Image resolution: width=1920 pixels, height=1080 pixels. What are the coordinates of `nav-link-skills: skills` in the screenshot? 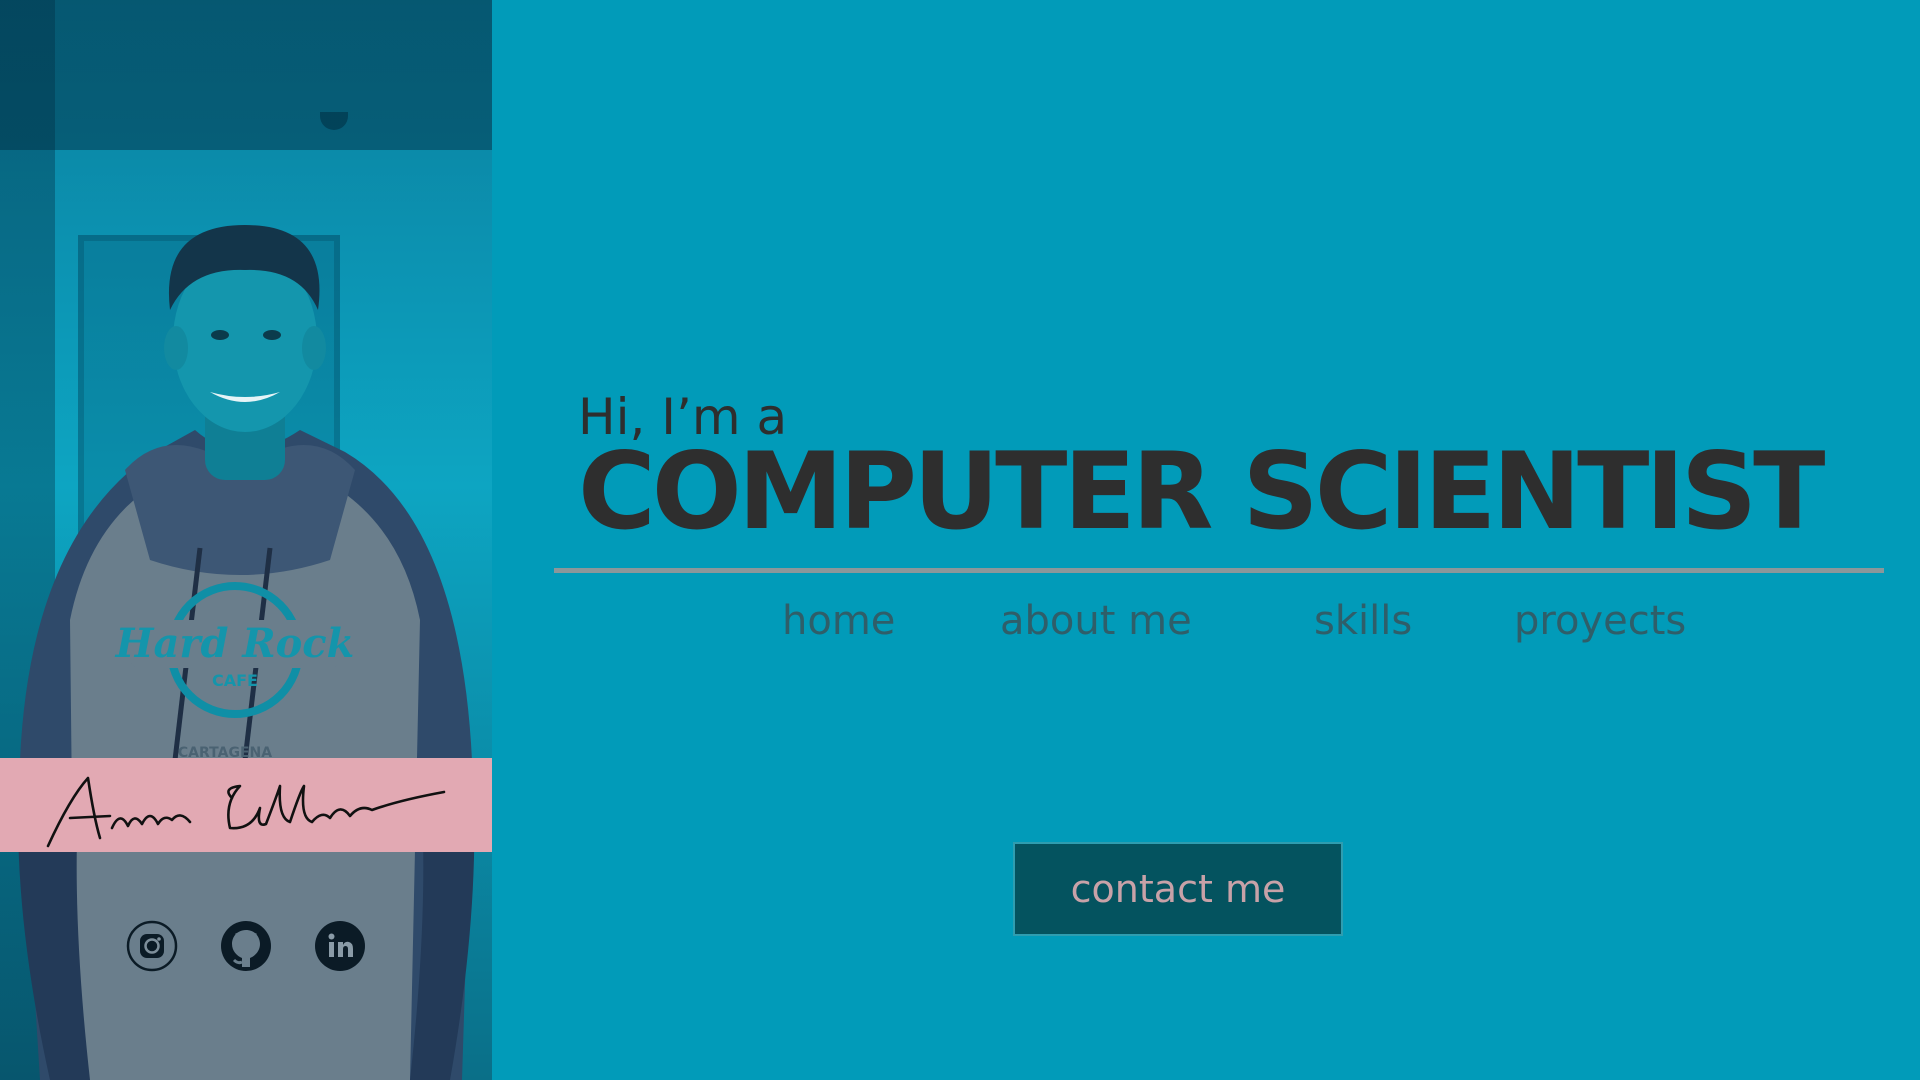 It's located at (1363, 621).